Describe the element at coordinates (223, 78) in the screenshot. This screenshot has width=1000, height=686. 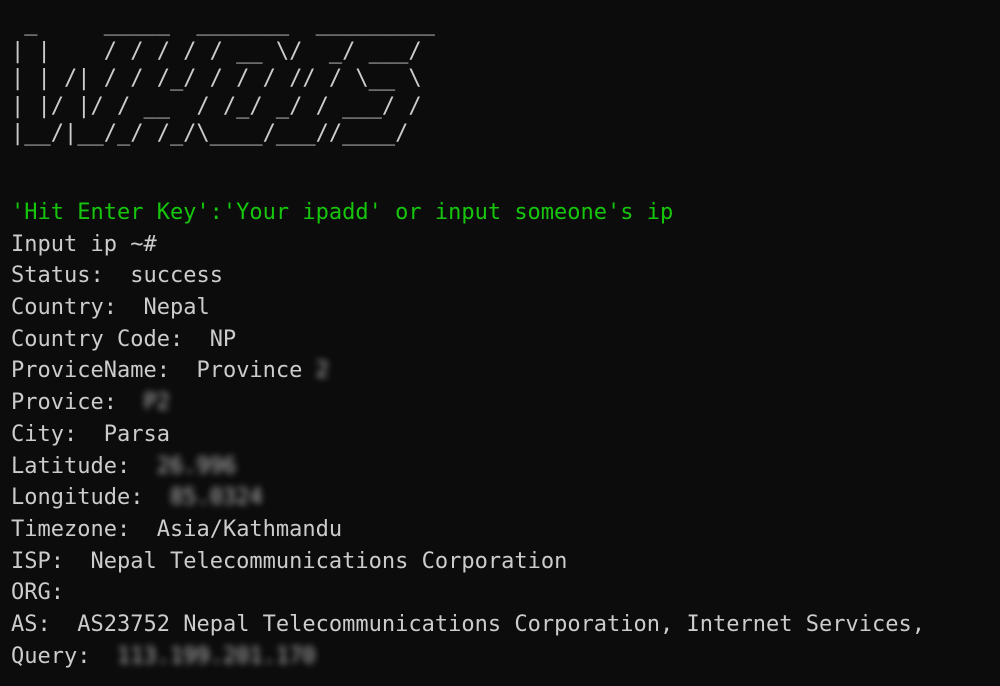
I see `banner-line-3: | | /| / / /_/ / / / // / \__ \` at that location.